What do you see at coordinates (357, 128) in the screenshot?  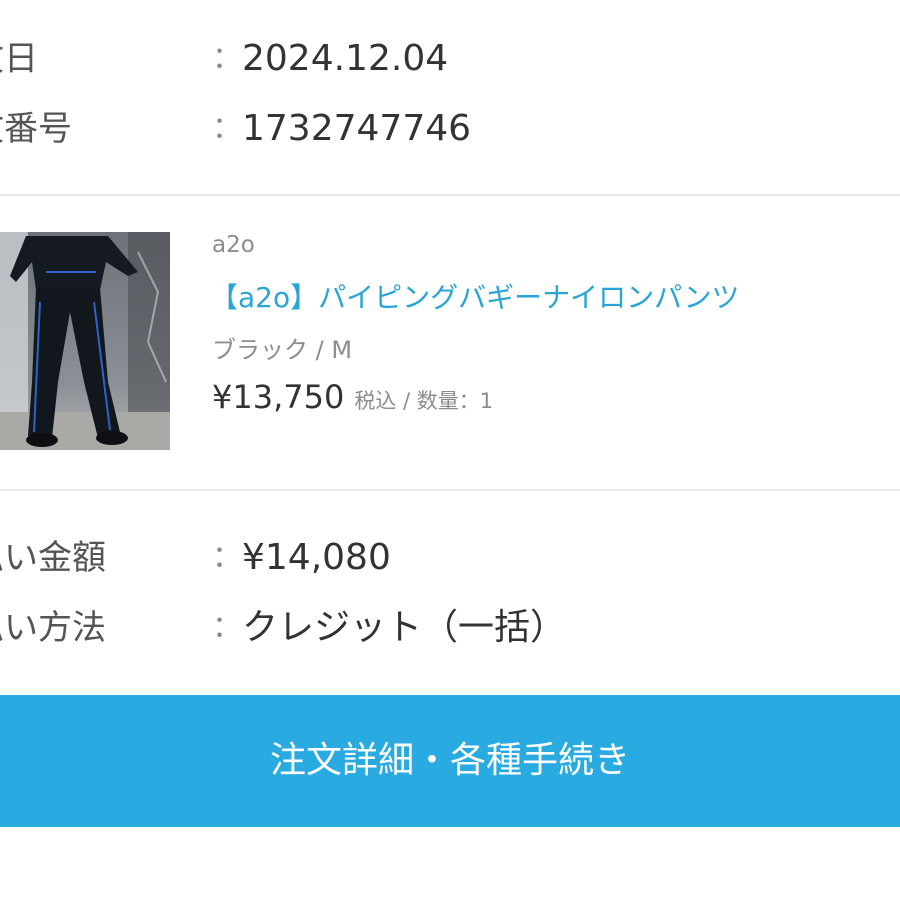 I see `order-number-value: 1732747746` at bounding box center [357, 128].